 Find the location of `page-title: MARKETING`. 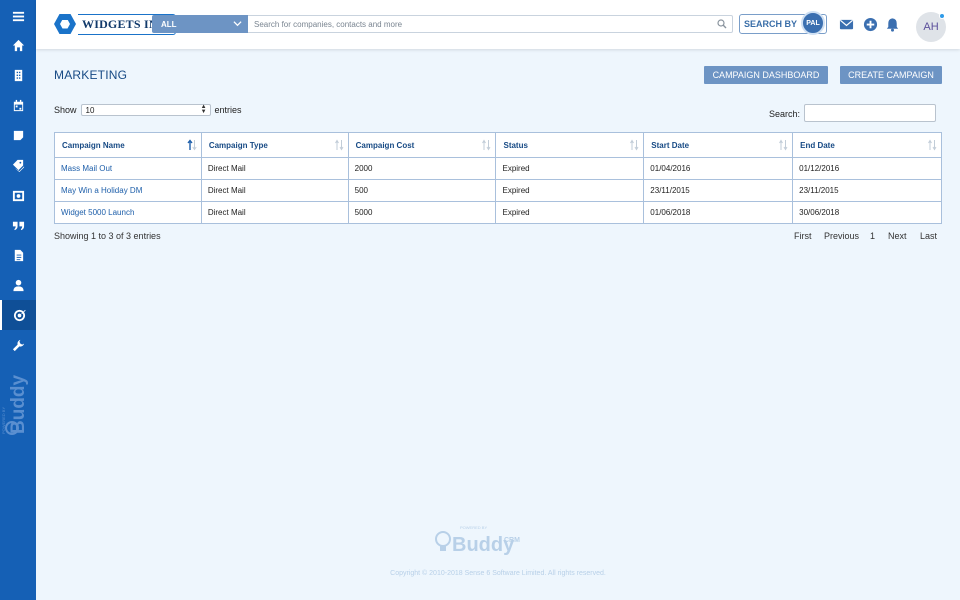

page-title: MARKETING is located at coordinates (91, 75).